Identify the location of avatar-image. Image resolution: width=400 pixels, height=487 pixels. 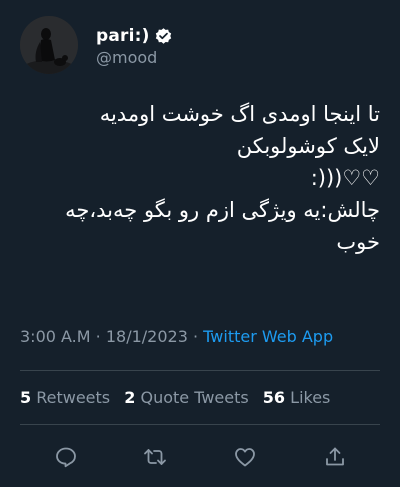
(49, 45).